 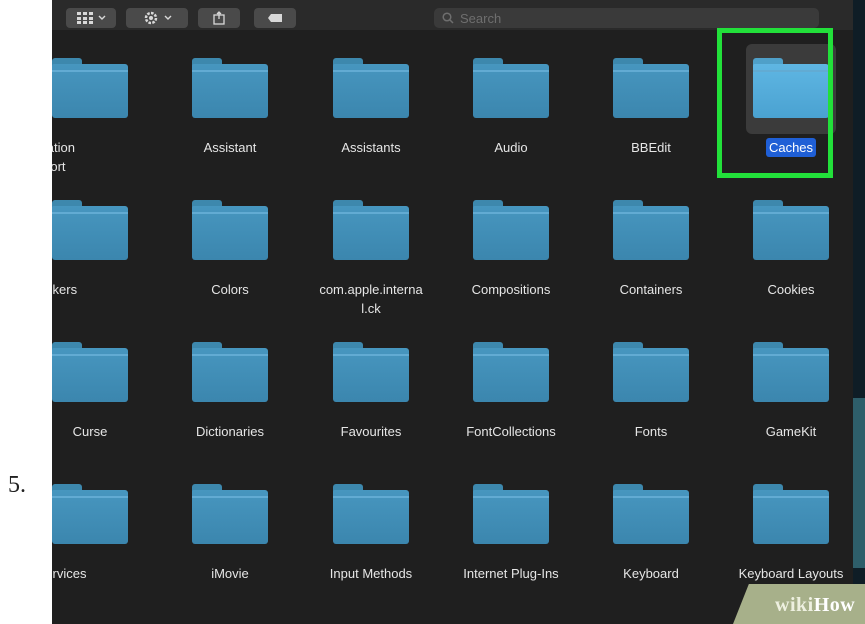 I want to click on folder-label: Dictionaries, so click(x=230, y=431).